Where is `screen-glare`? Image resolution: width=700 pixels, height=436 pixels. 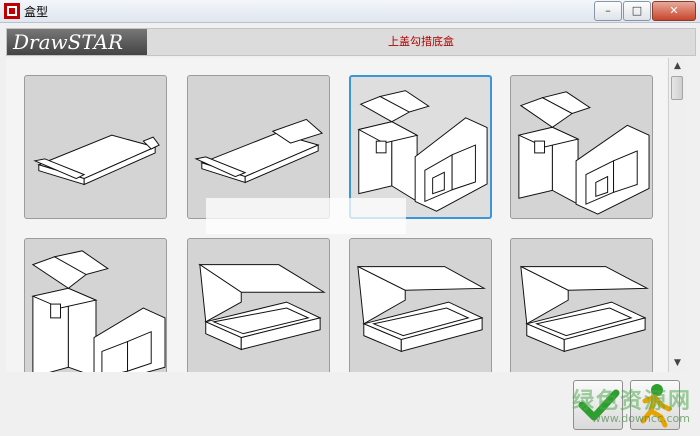
screen-glare is located at coordinates (306, 216).